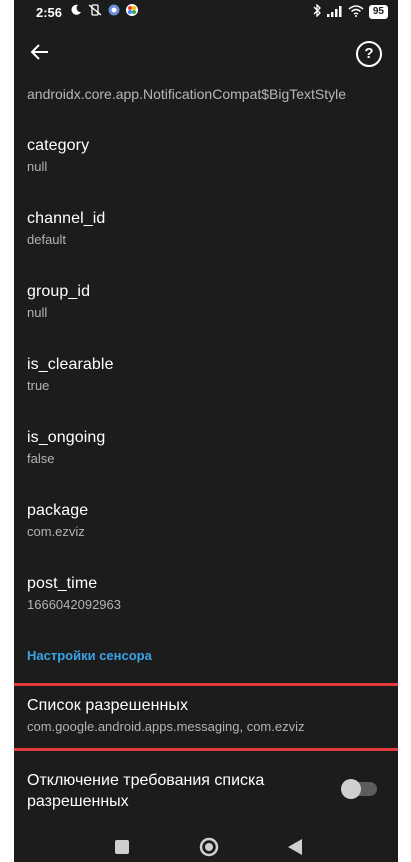 The height and width of the screenshot is (862, 411). I want to click on status-time: 2:56, so click(49, 12).